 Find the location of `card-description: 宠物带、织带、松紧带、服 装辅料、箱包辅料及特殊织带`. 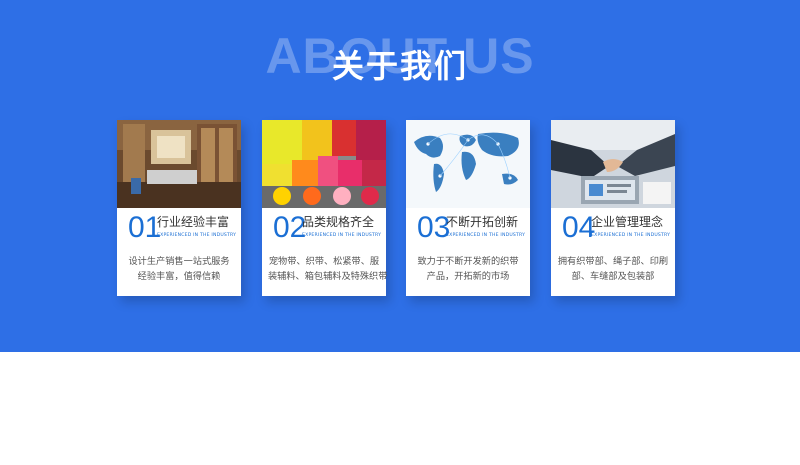

card-description: 宠物带、织带、松紧带、服 装辅料、箱包辅料及特殊织带 is located at coordinates (328, 269).